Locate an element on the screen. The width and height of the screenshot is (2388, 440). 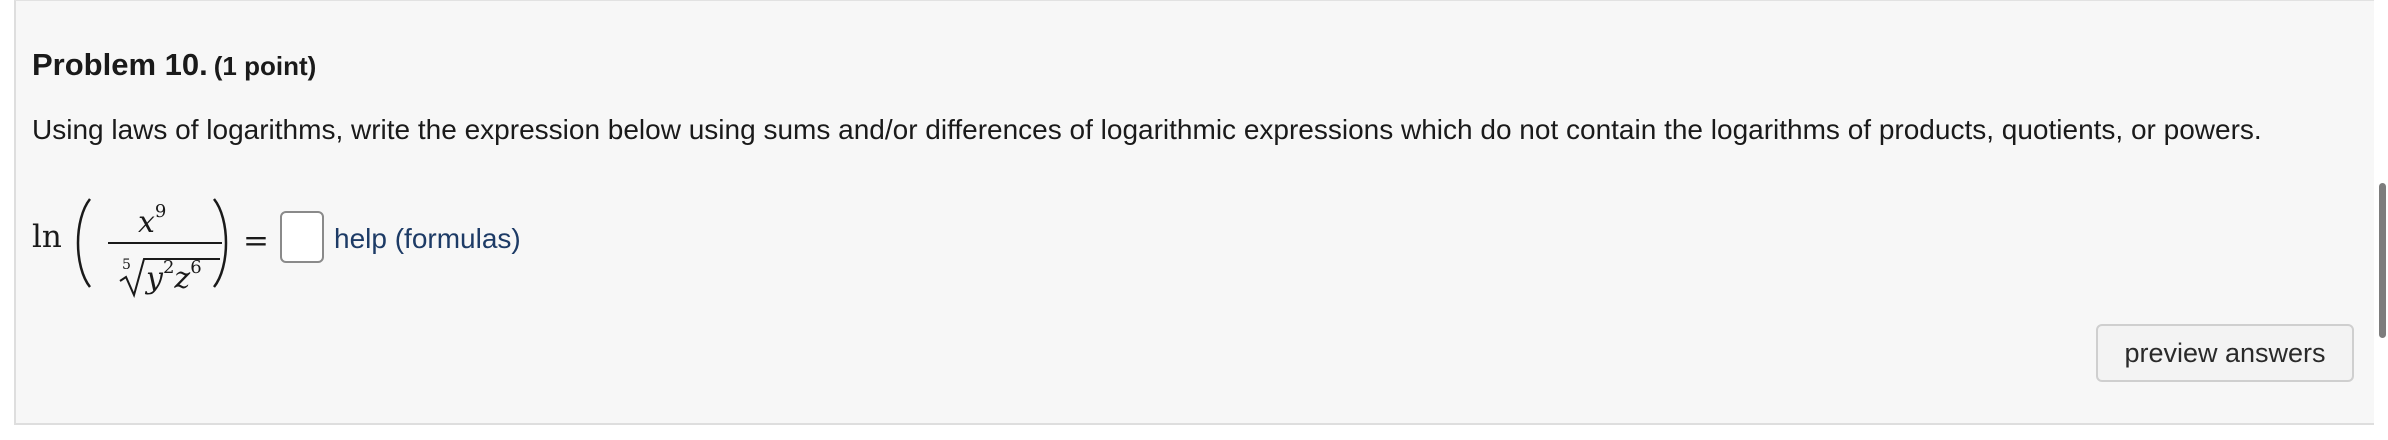
denominator: y2z6 is located at coordinates (174, 276).